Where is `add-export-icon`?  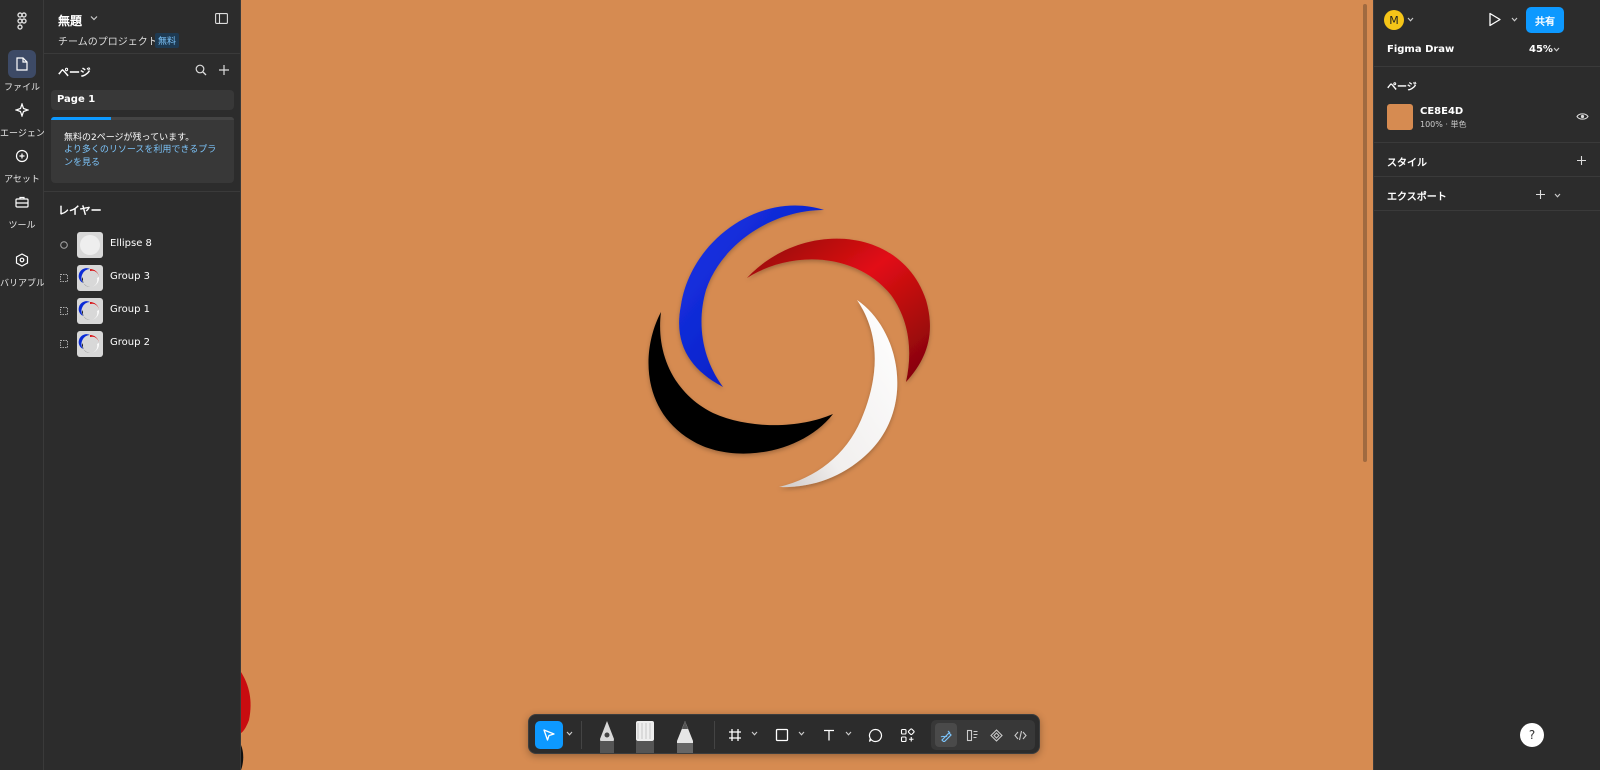 add-export-icon is located at coordinates (1540, 194).